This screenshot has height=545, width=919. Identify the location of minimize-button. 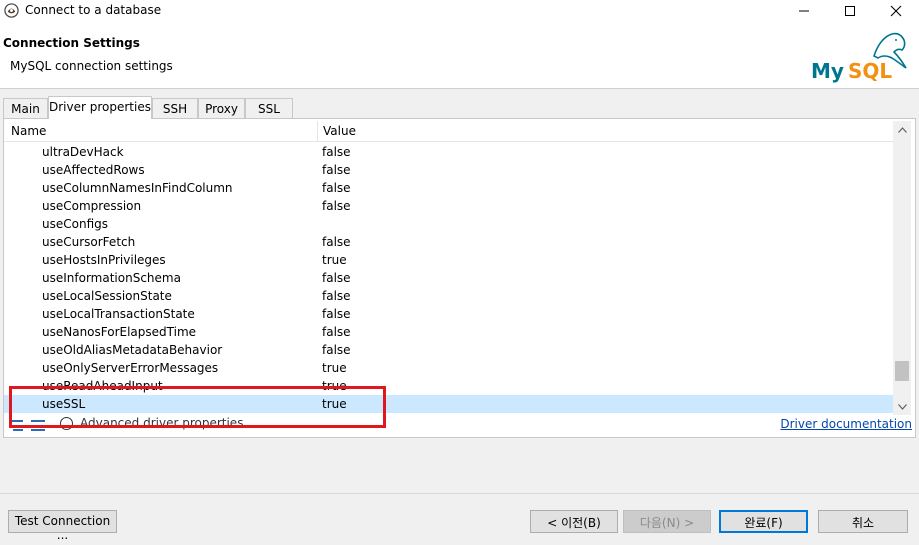
(804, 11).